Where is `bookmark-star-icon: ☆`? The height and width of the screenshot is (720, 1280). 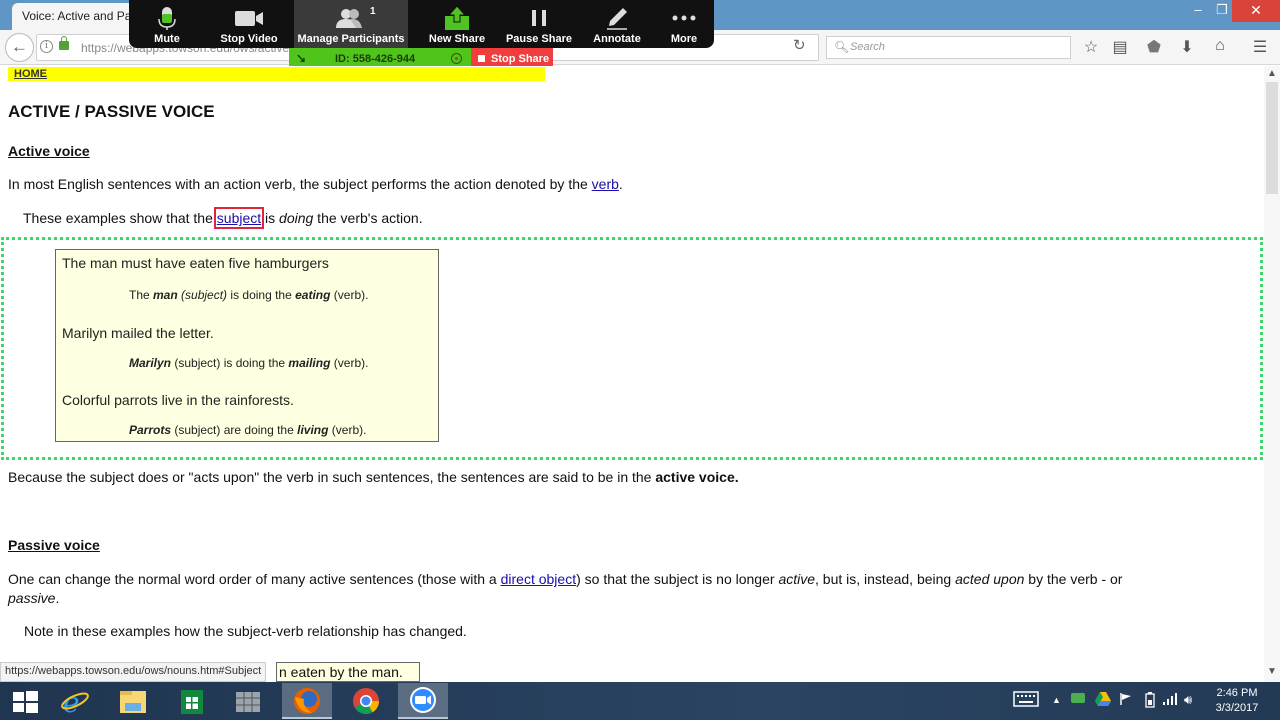 bookmark-star-icon: ☆ is located at coordinates (1091, 47).